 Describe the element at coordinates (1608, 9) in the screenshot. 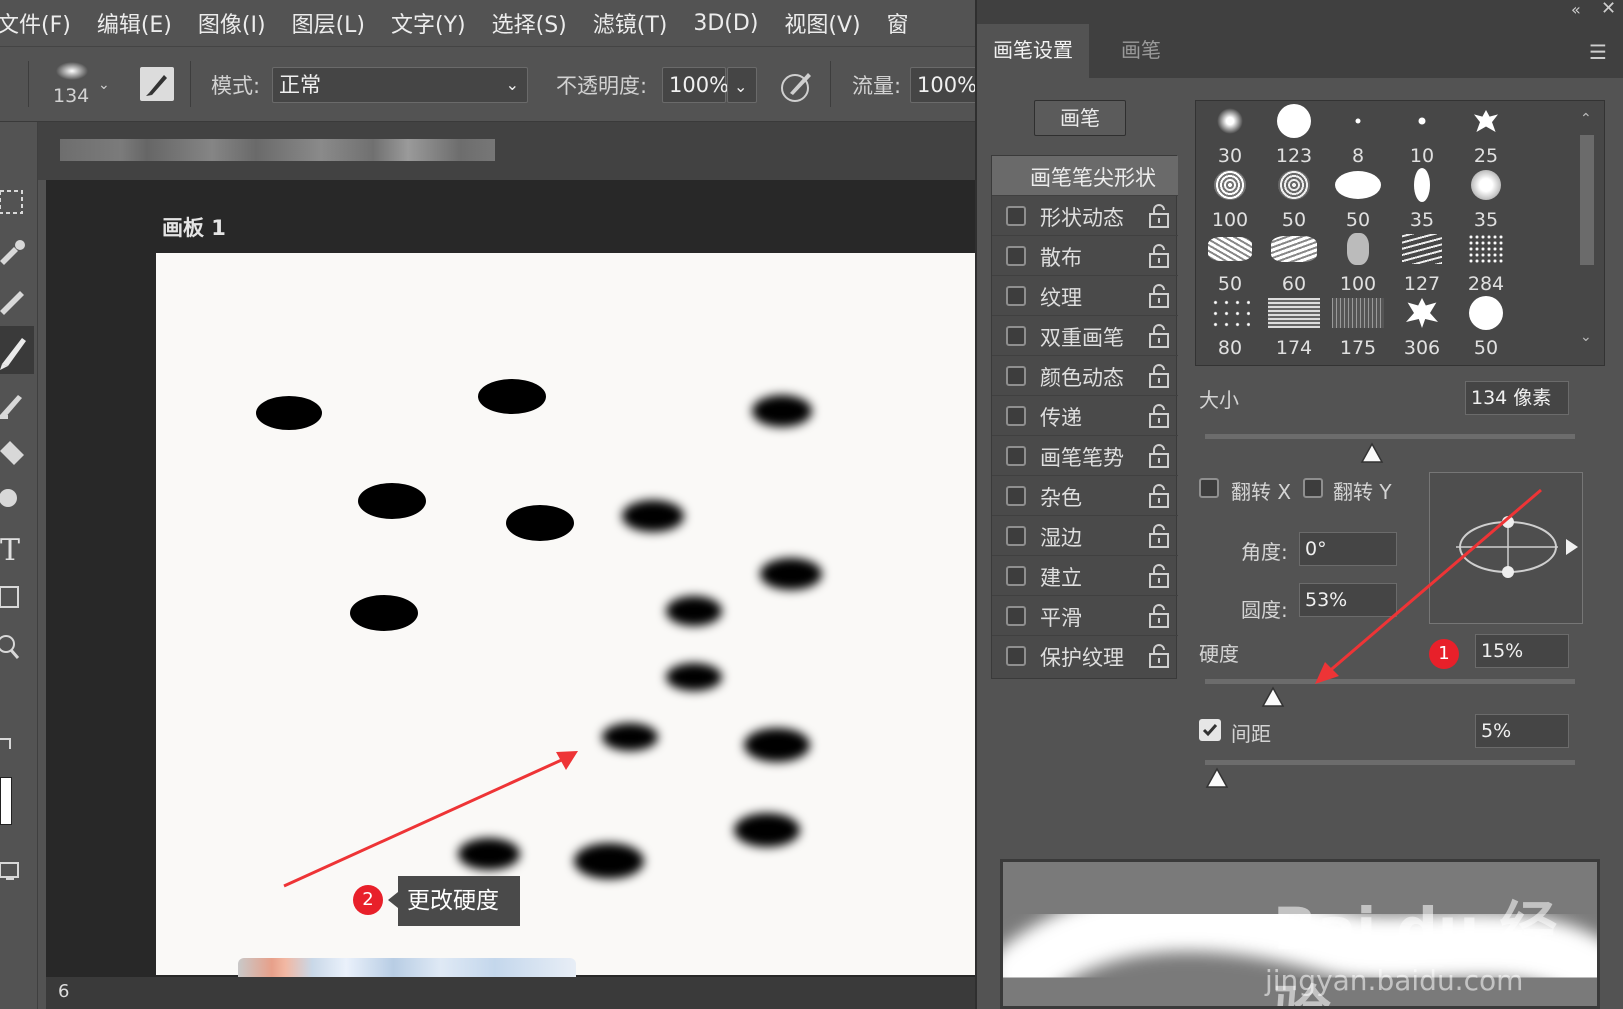

I see `close-icon: ✕` at that location.